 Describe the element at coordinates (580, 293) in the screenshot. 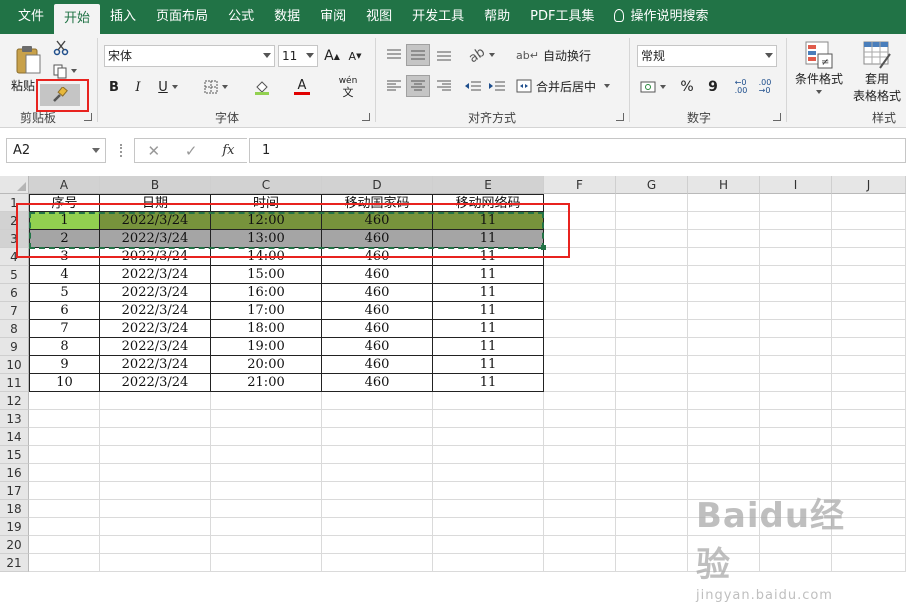

I see `cell-F6` at that location.